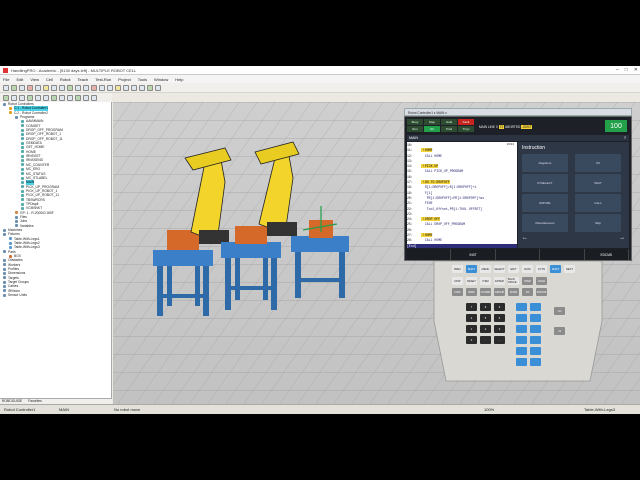 The width and height of the screenshot is (640, 480). Describe the element at coordinates (471, 318) in the screenshot. I see `pendant-key: 4` at that location.